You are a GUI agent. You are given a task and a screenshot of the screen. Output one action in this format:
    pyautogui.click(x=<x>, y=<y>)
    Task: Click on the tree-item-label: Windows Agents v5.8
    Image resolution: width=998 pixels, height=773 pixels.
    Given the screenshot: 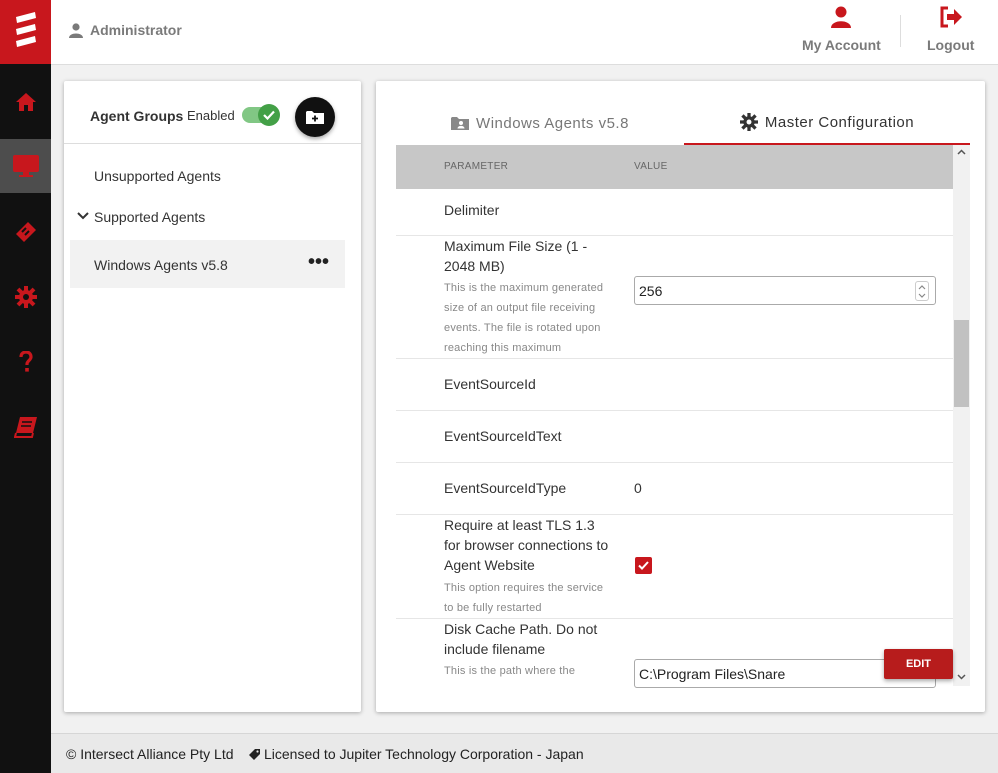 What is the action you would take?
    pyautogui.click(x=161, y=265)
    